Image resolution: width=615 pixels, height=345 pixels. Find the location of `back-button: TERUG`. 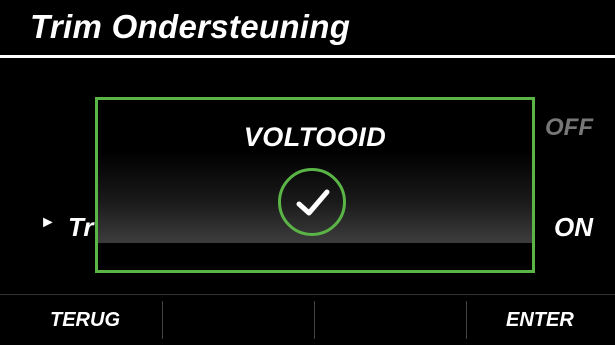

back-button: TERUG is located at coordinates (85, 320).